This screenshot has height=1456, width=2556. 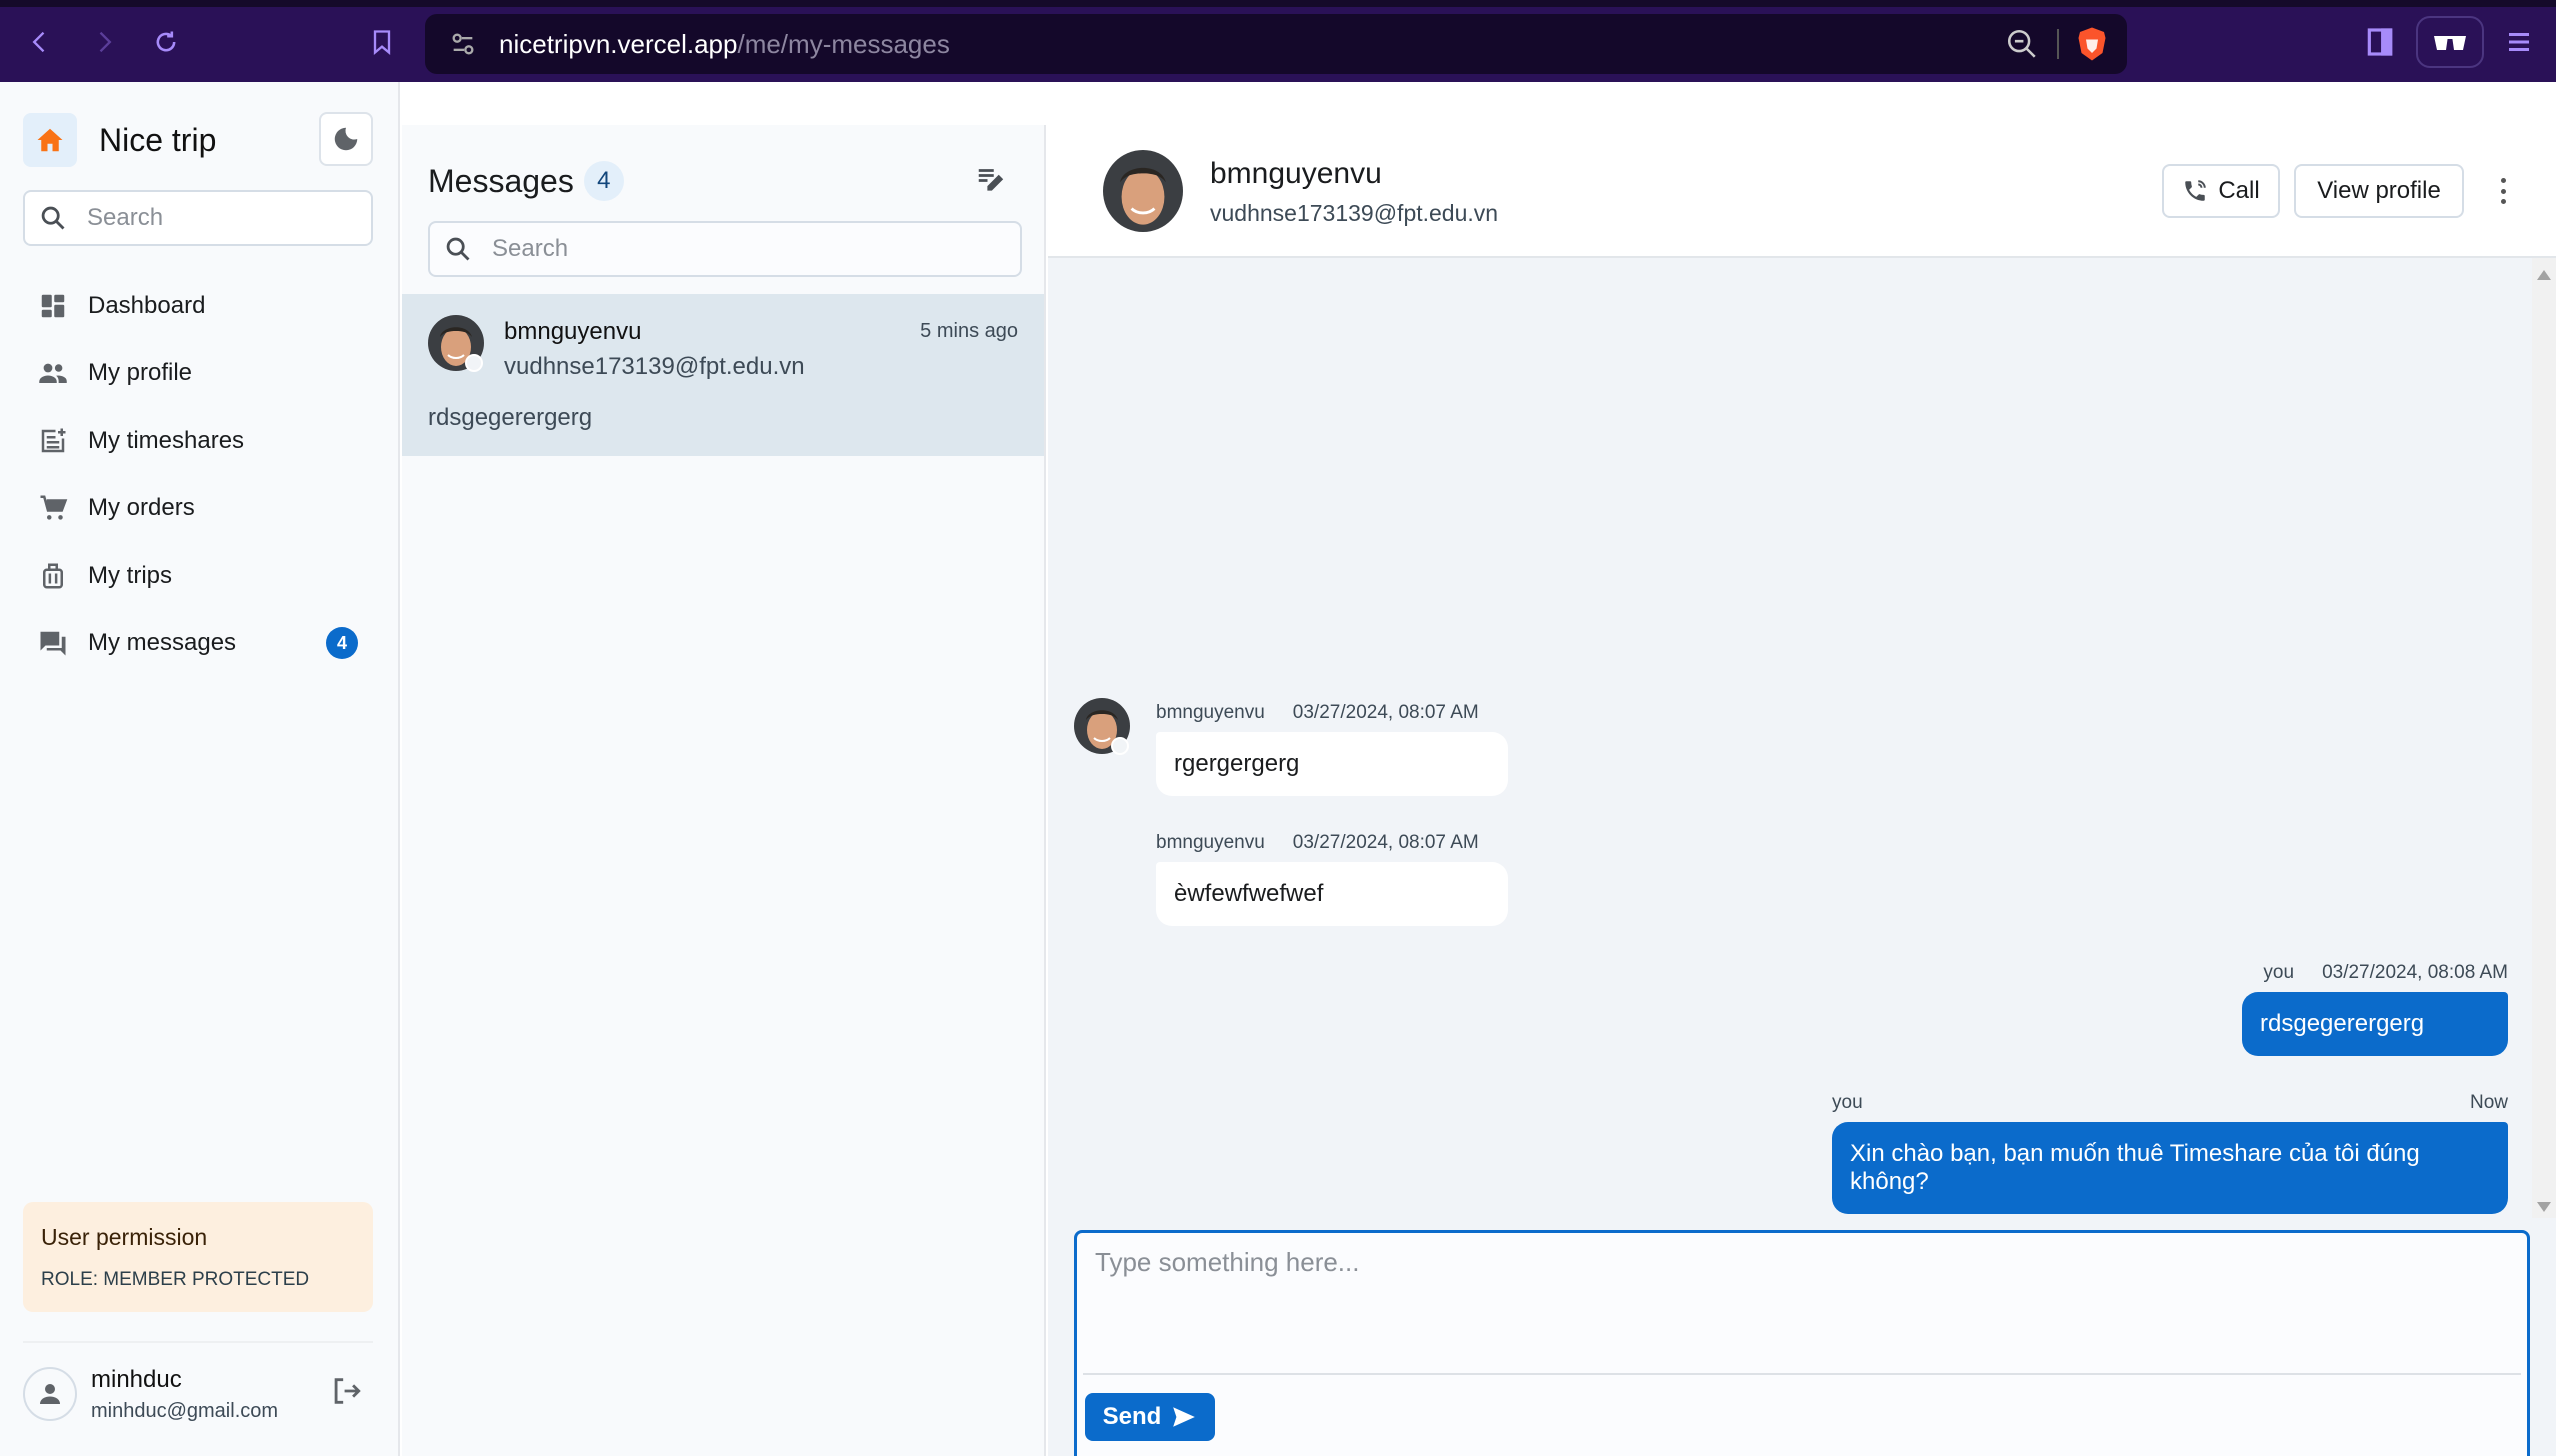 I want to click on sidebar-item-dashboard: Dashboard, so click(x=200, y=306).